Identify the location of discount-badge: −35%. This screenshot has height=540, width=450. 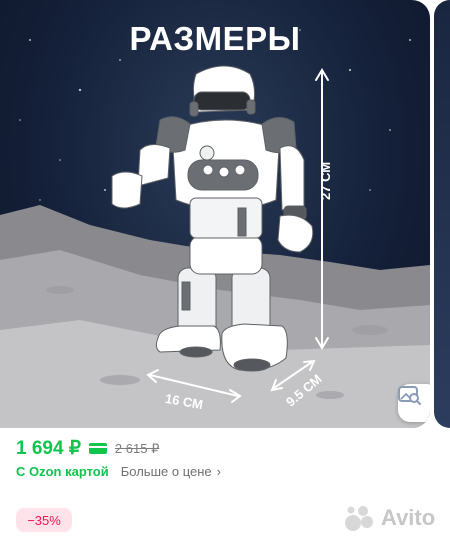
(44, 520).